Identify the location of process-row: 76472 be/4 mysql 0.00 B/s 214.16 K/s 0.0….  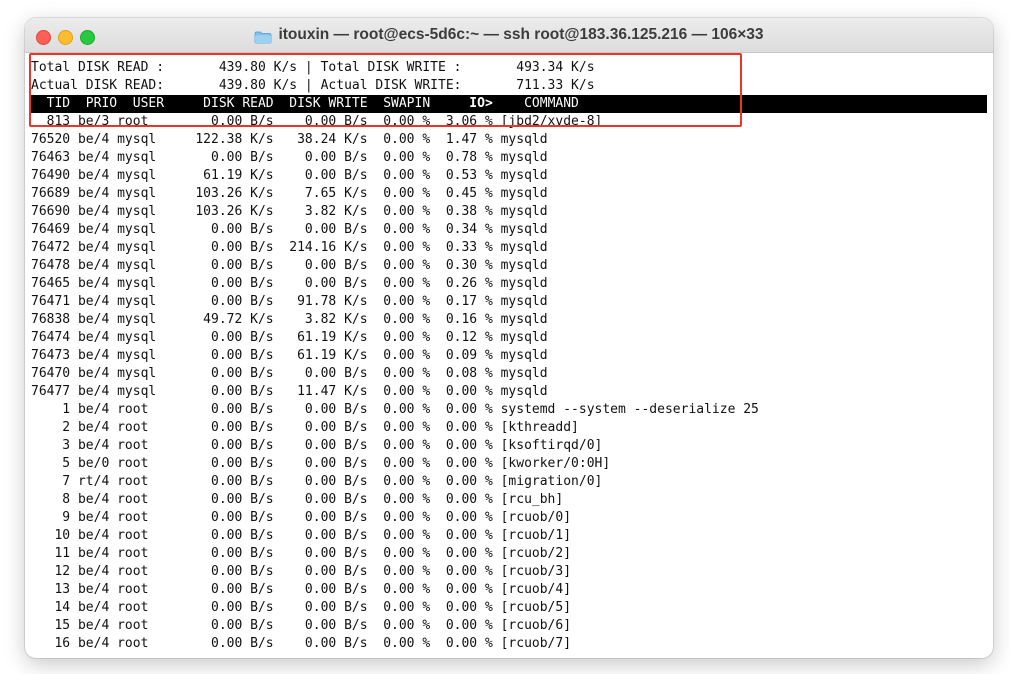
(289, 247).